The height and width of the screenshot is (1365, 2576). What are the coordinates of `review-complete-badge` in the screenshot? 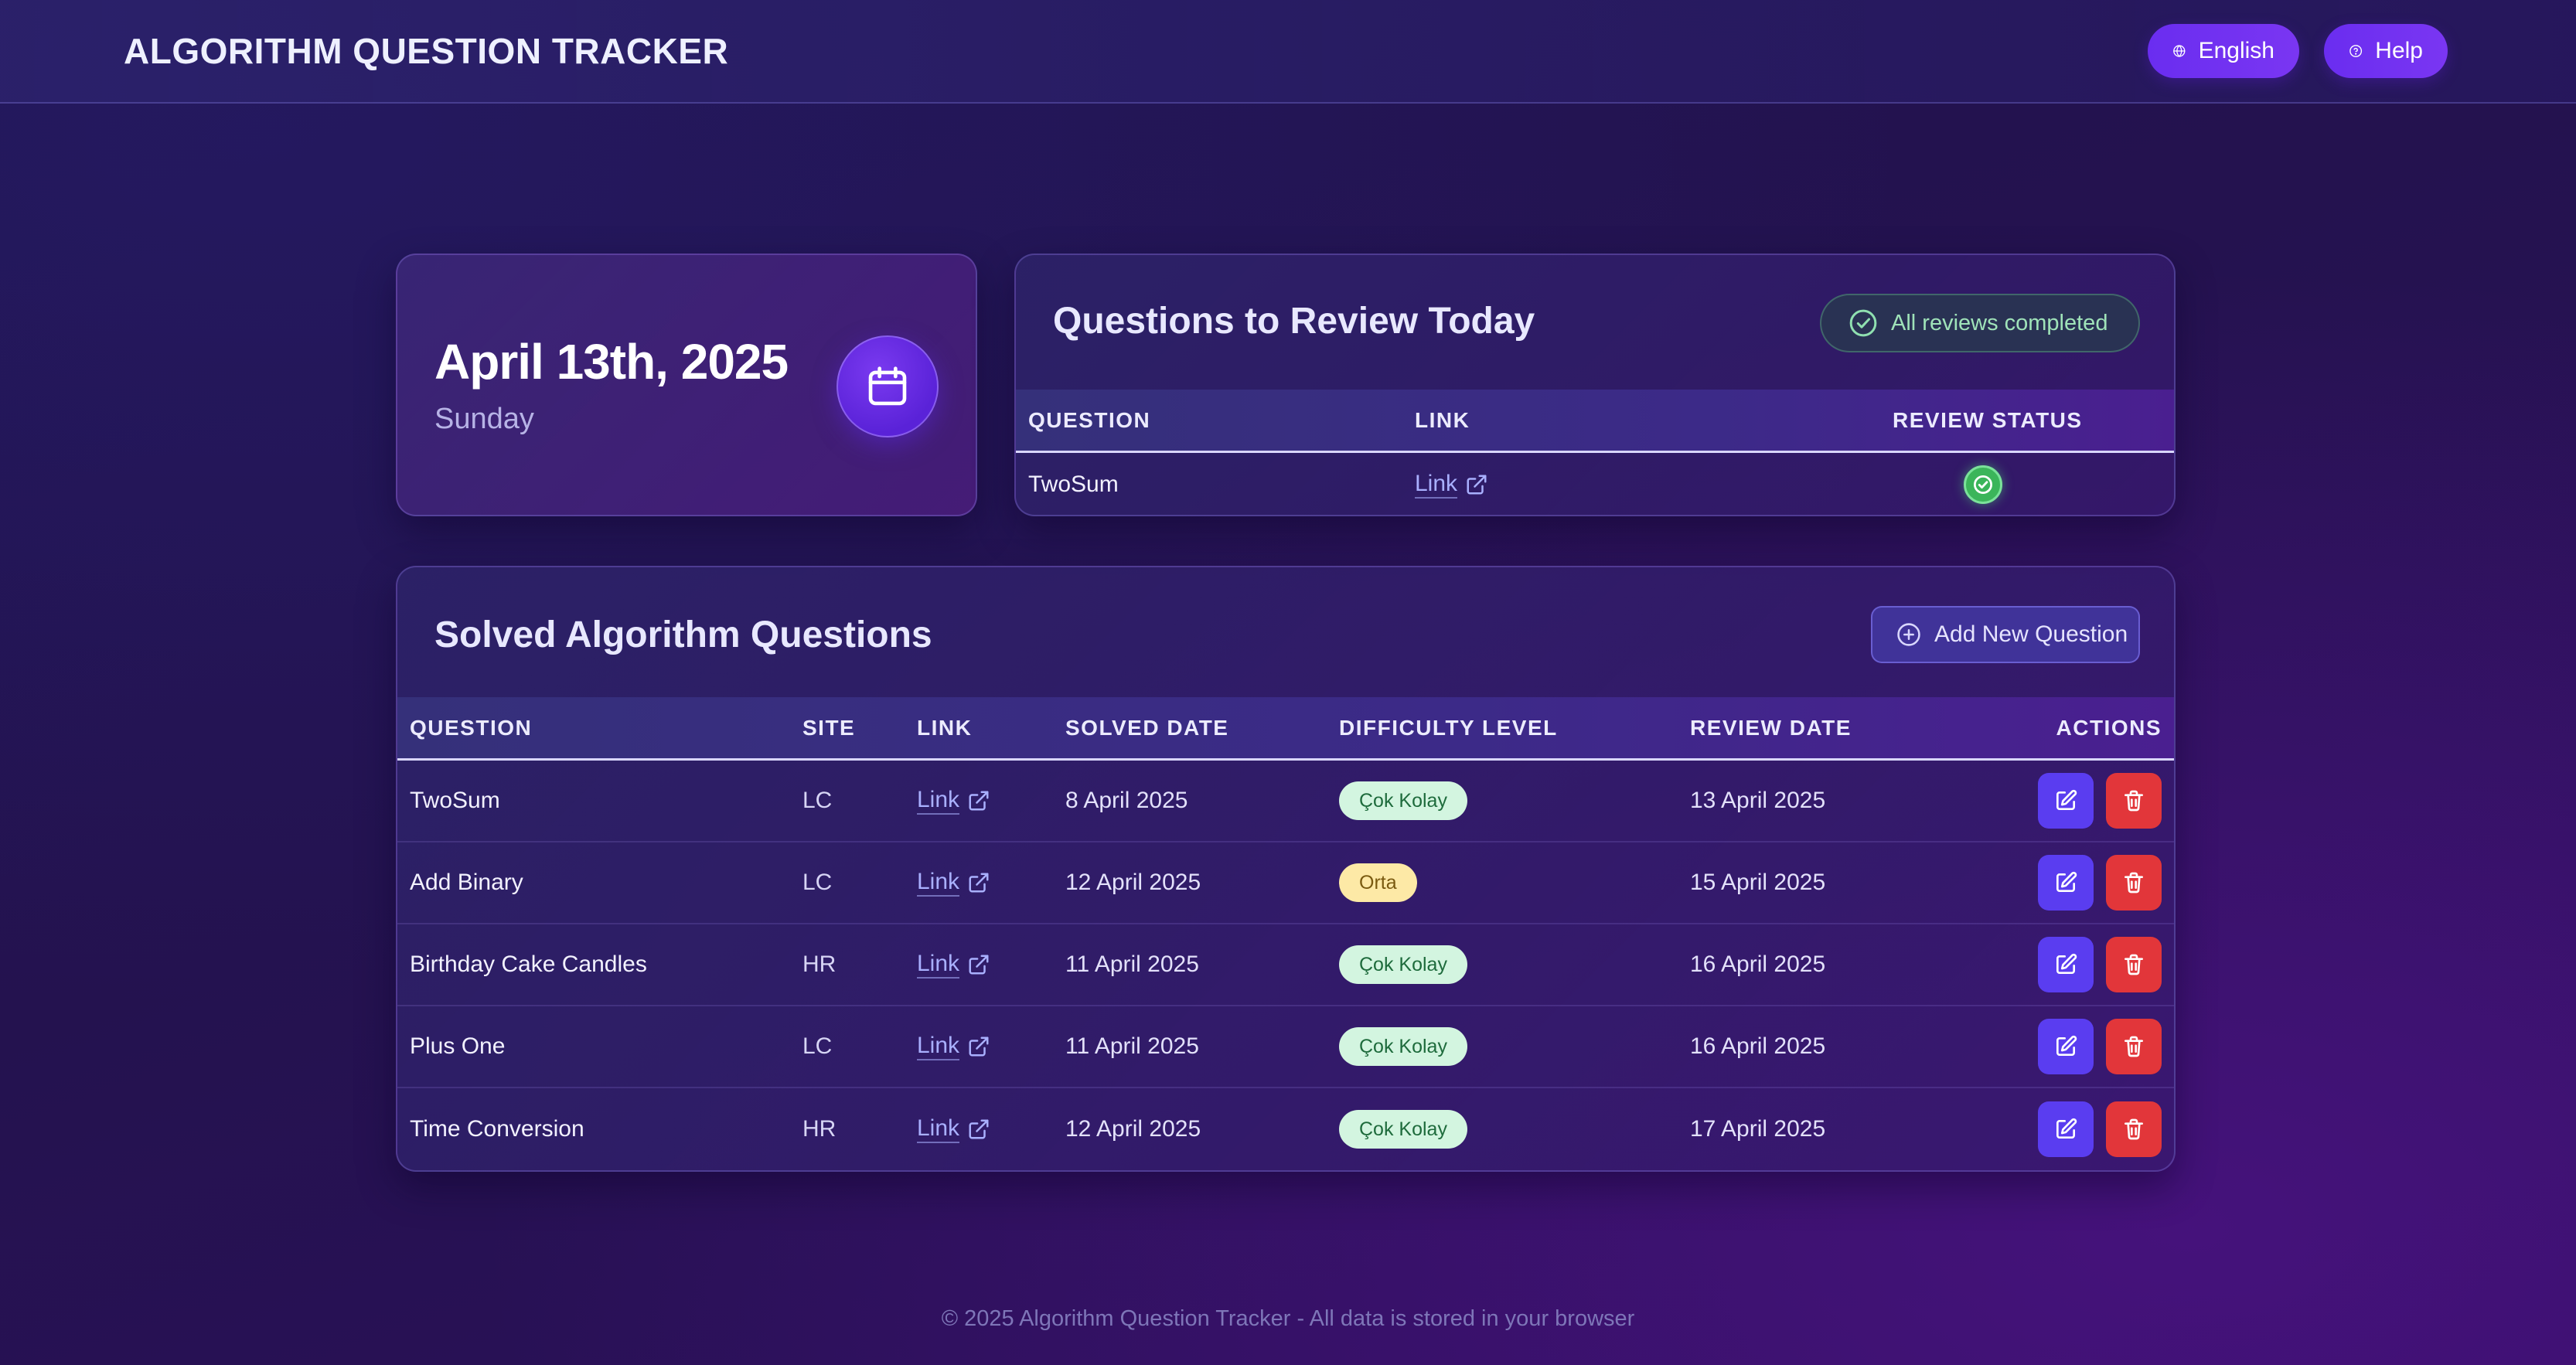 It's located at (1983, 485).